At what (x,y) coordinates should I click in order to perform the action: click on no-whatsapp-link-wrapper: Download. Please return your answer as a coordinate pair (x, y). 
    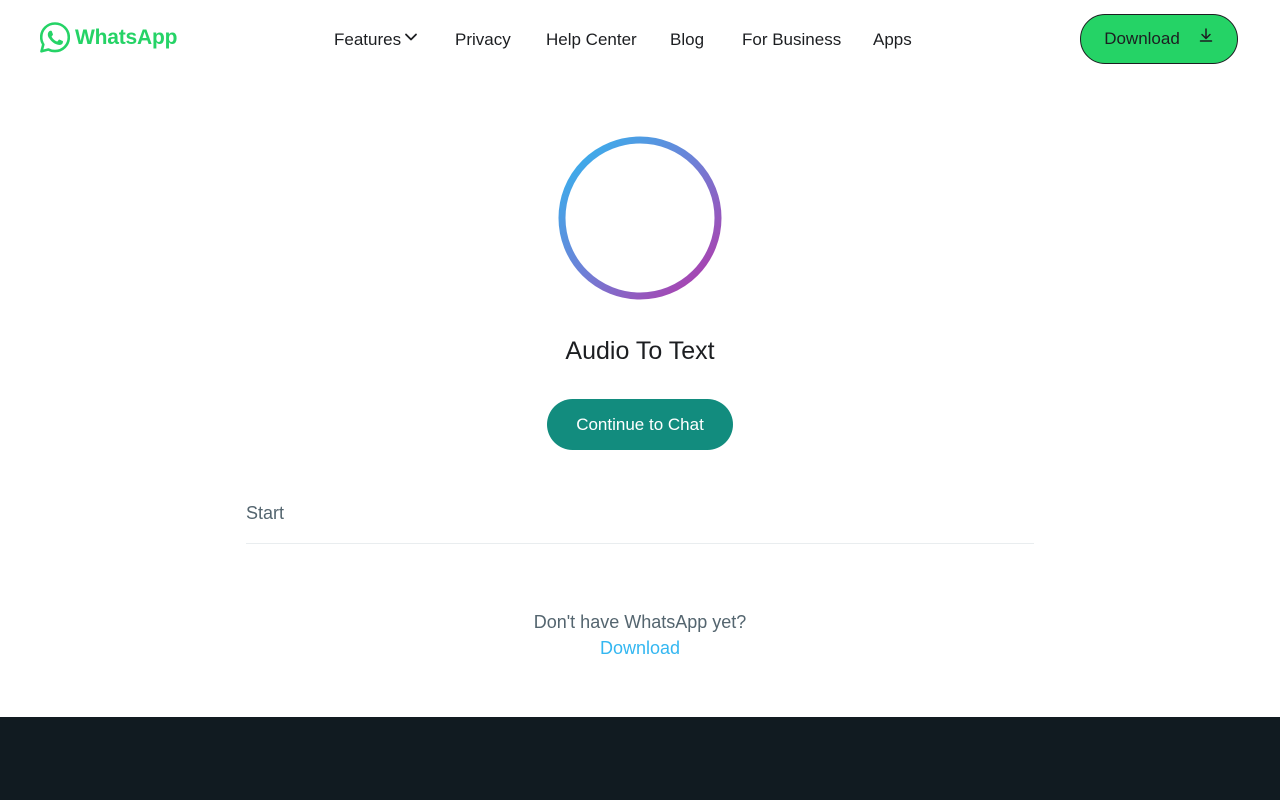
    Looking at the image, I should click on (640, 648).